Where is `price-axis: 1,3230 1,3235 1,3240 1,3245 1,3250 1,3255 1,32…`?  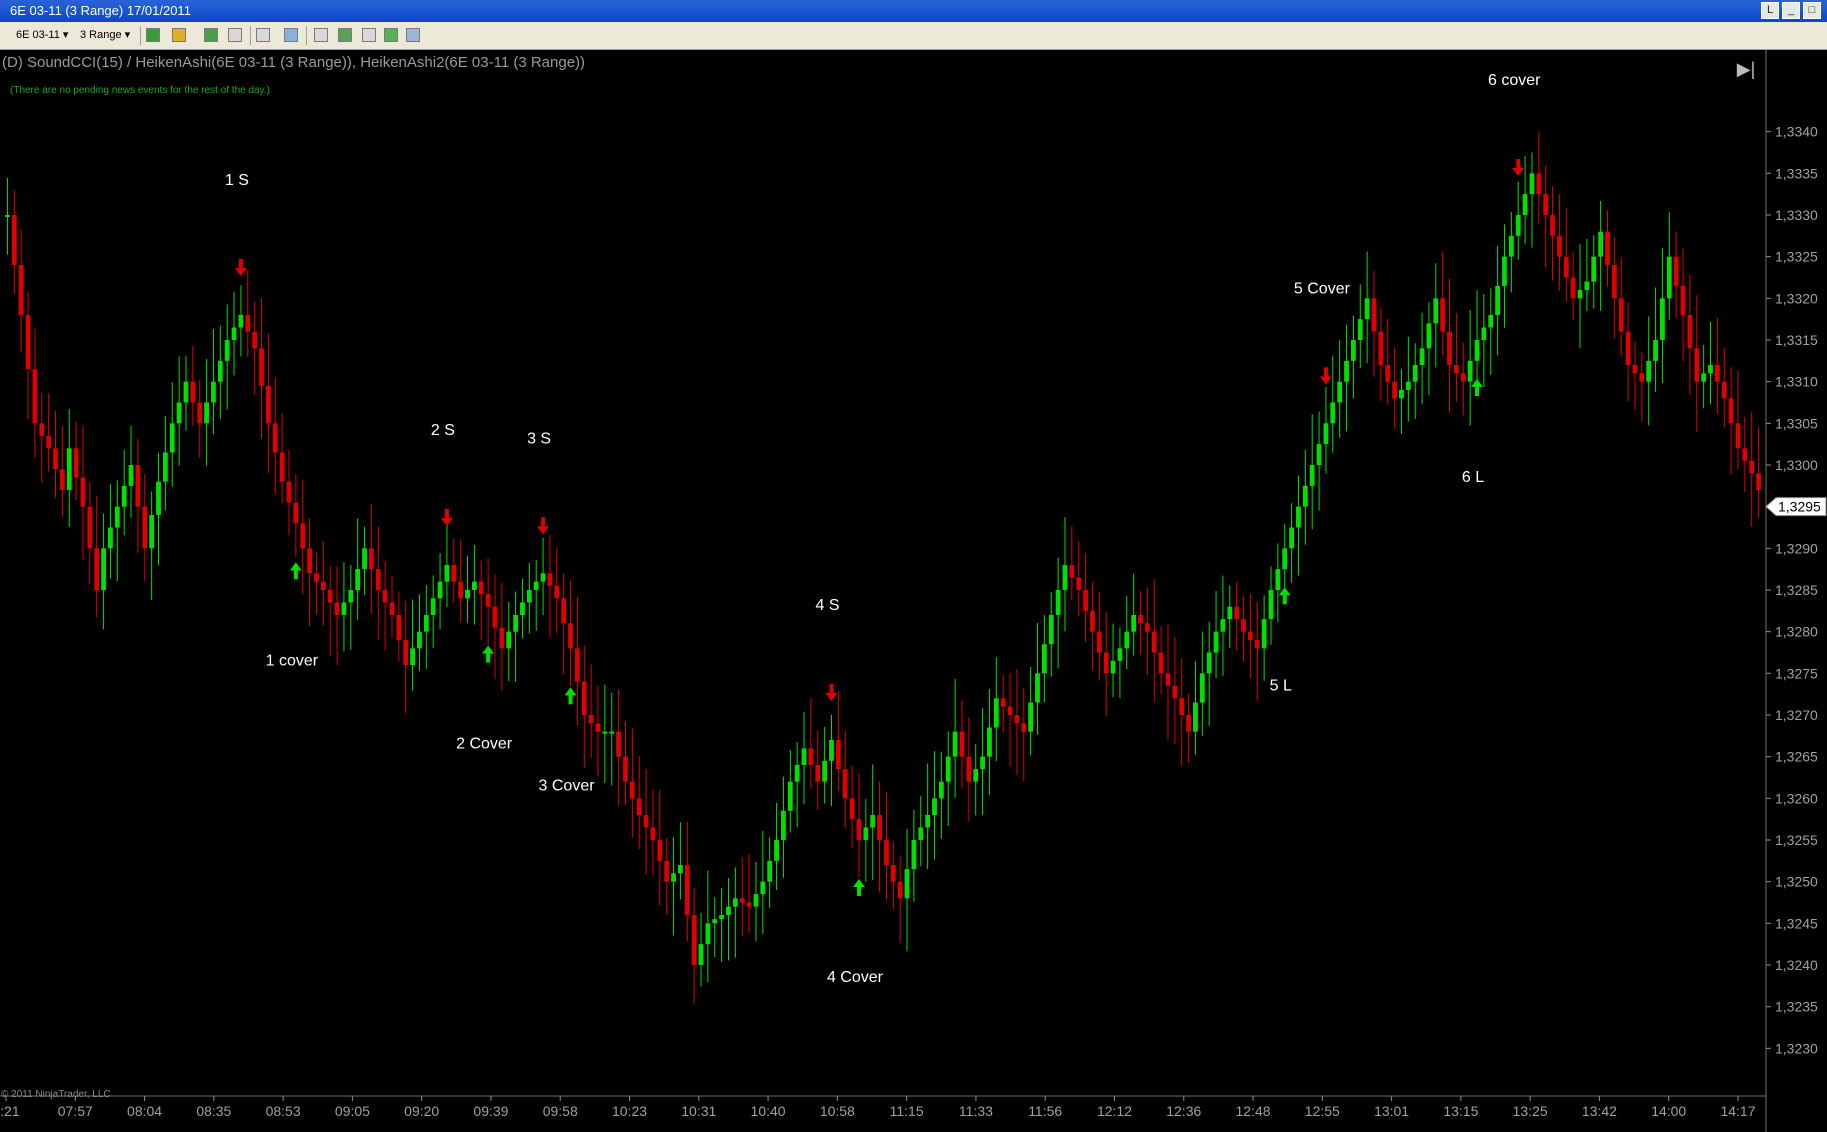 price-axis: 1,3230 1,3235 1,3240 1,3245 1,3250 1,3255 1,32… is located at coordinates (1796, 591).